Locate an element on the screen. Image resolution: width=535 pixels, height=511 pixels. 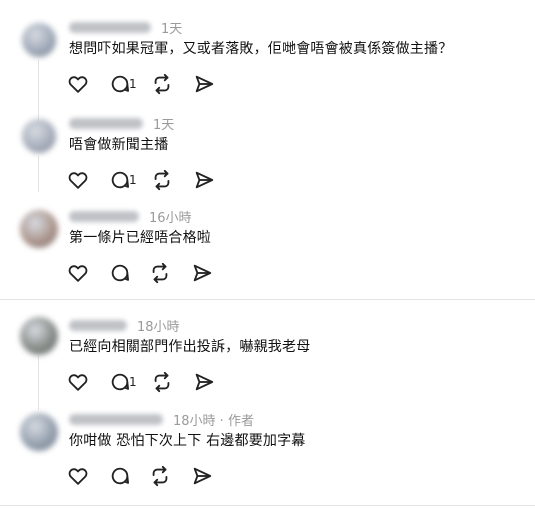
comment-meta: 18小時 · 作者 is located at coordinates (161, 419).